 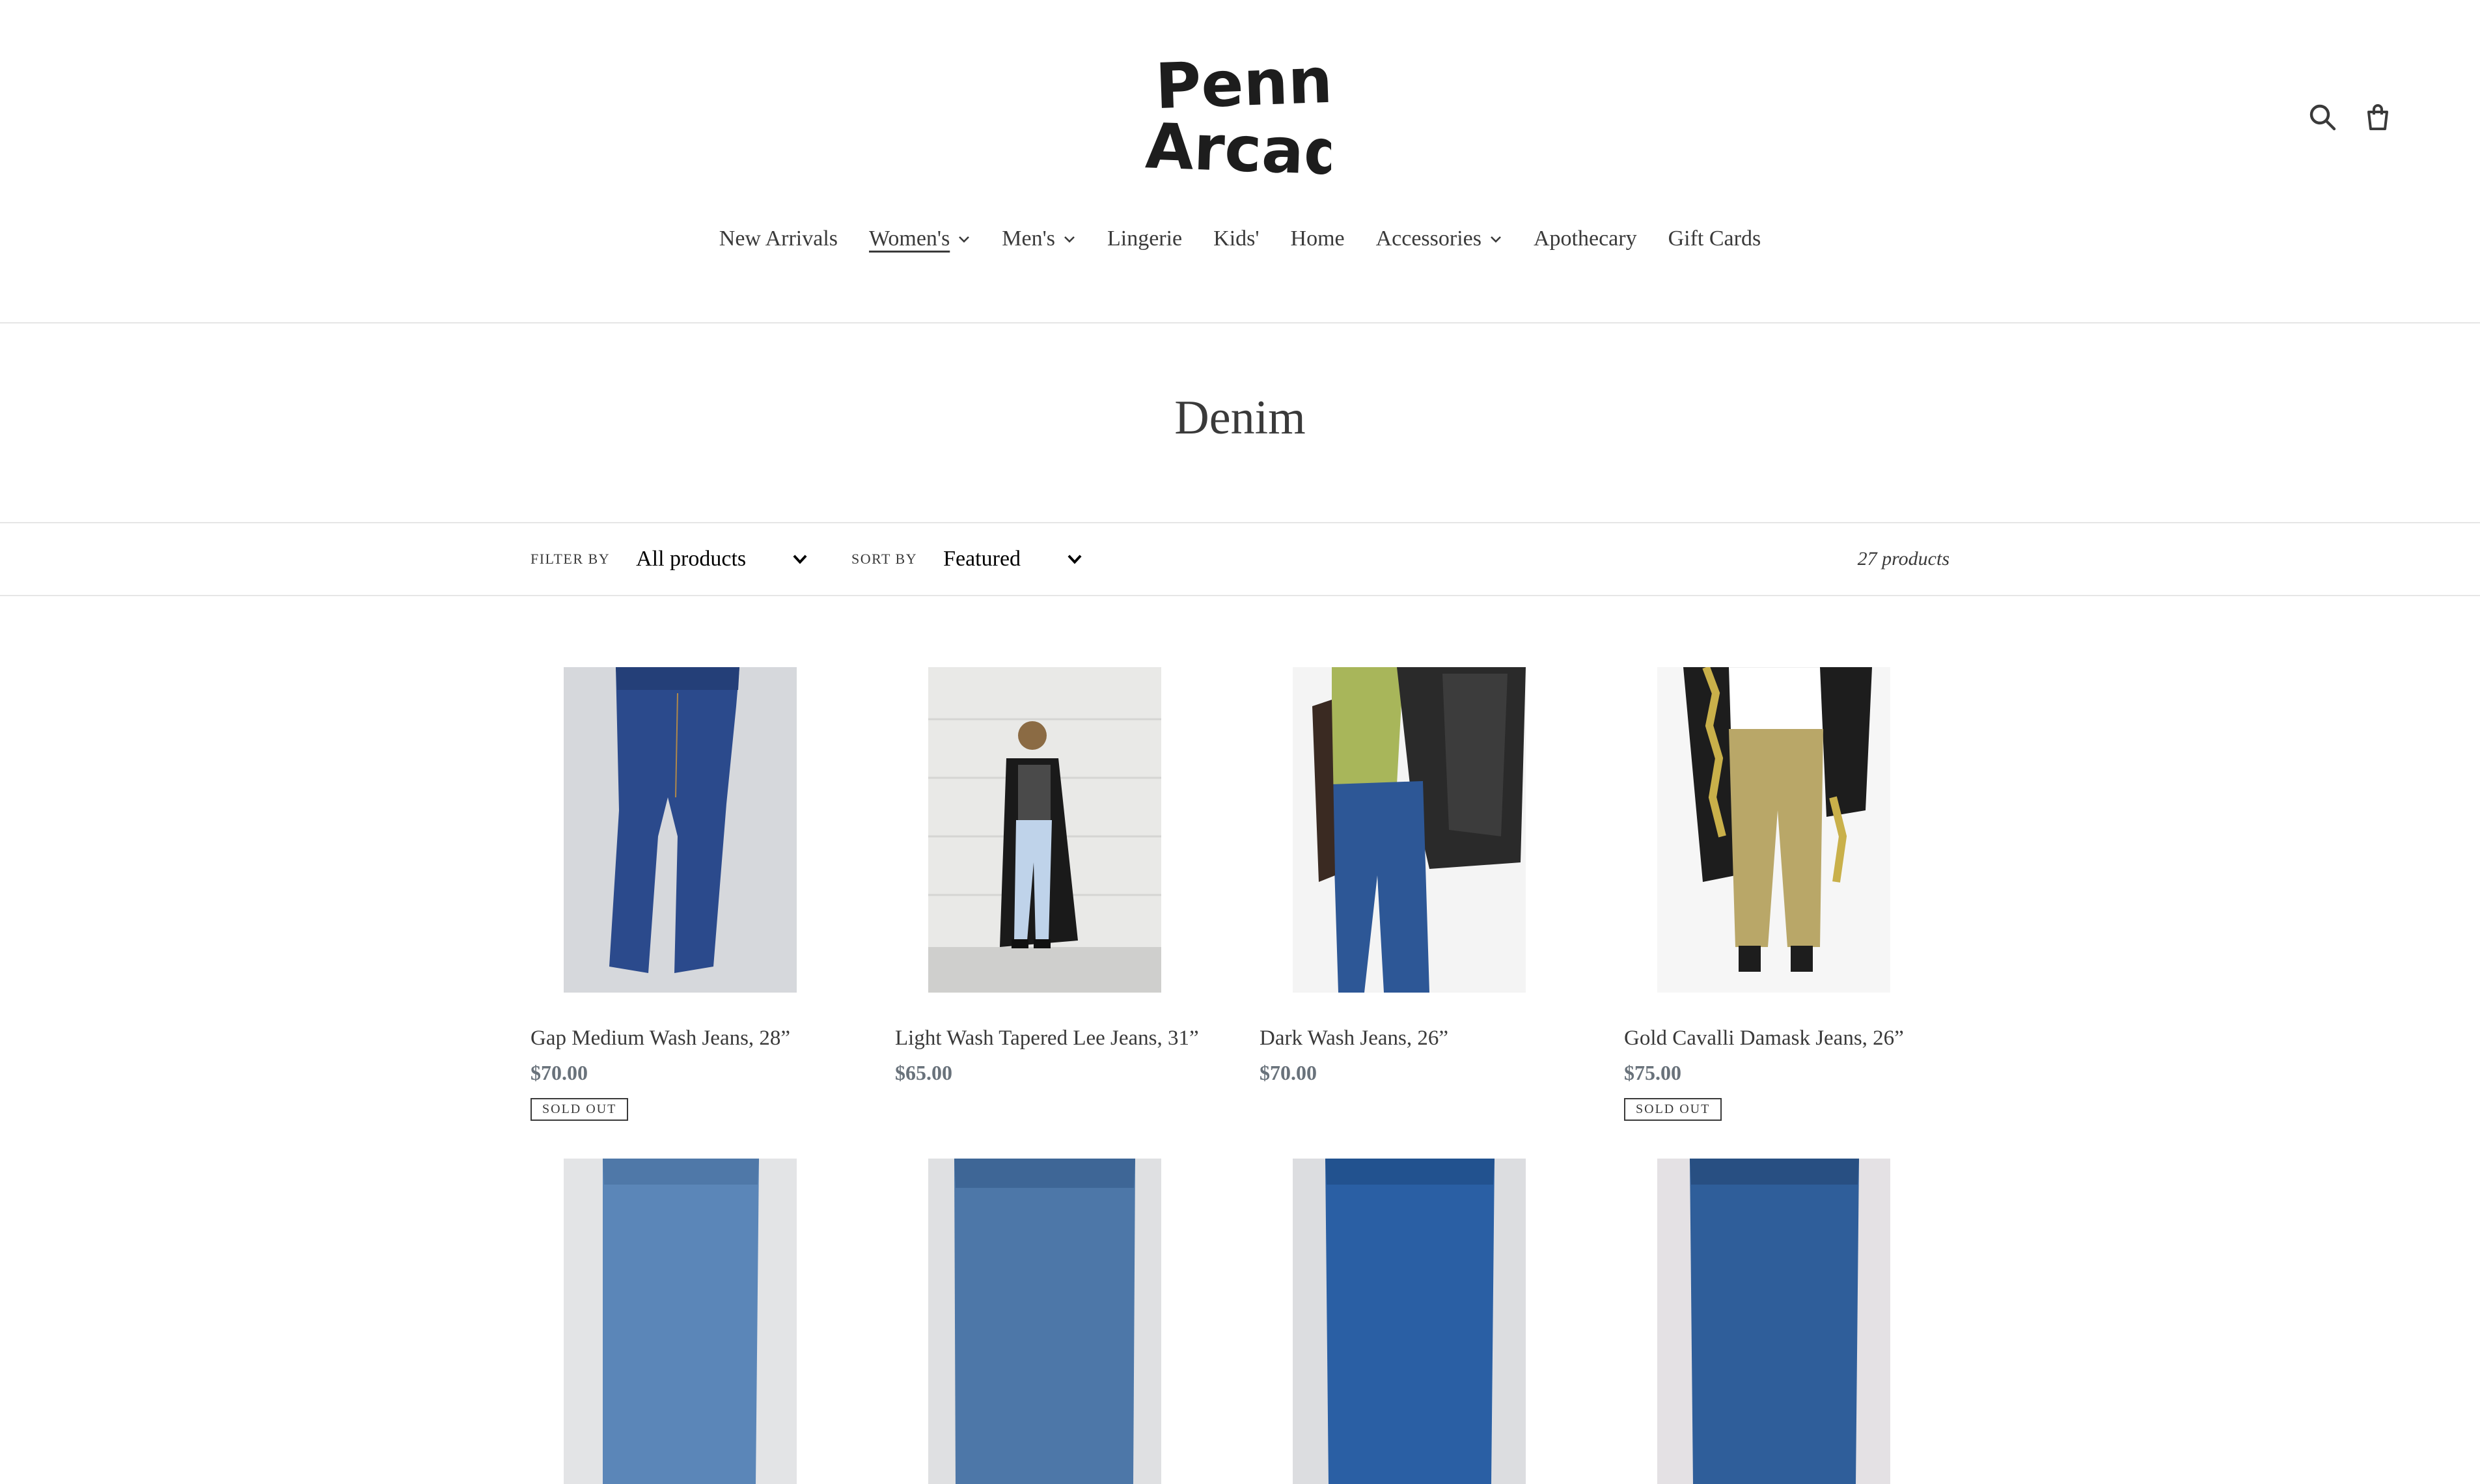 I want to click on filter-label: Filter by, so click(x=570, y=559).